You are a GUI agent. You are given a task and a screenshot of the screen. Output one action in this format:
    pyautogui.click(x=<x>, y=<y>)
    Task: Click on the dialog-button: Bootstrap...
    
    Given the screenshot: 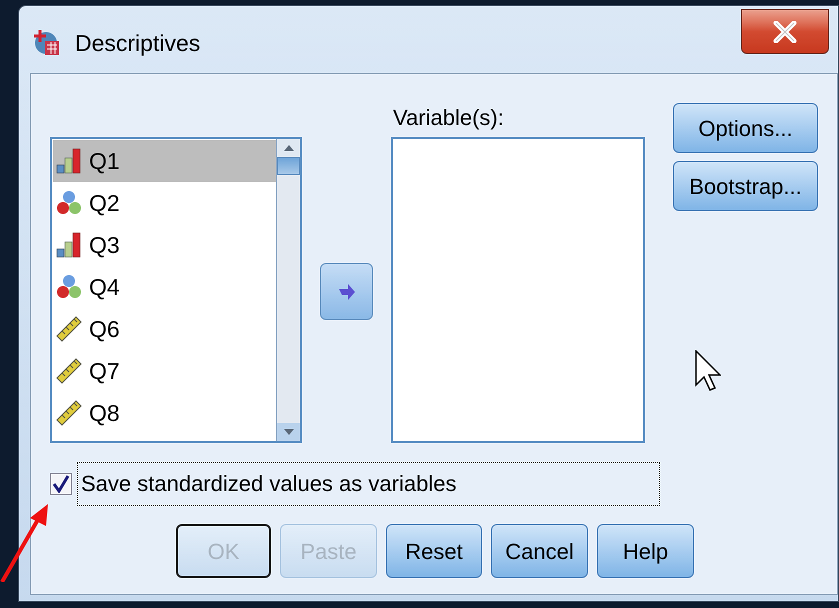 What is the action you would take?
    pyautogui.click(x=745, y=186)
    